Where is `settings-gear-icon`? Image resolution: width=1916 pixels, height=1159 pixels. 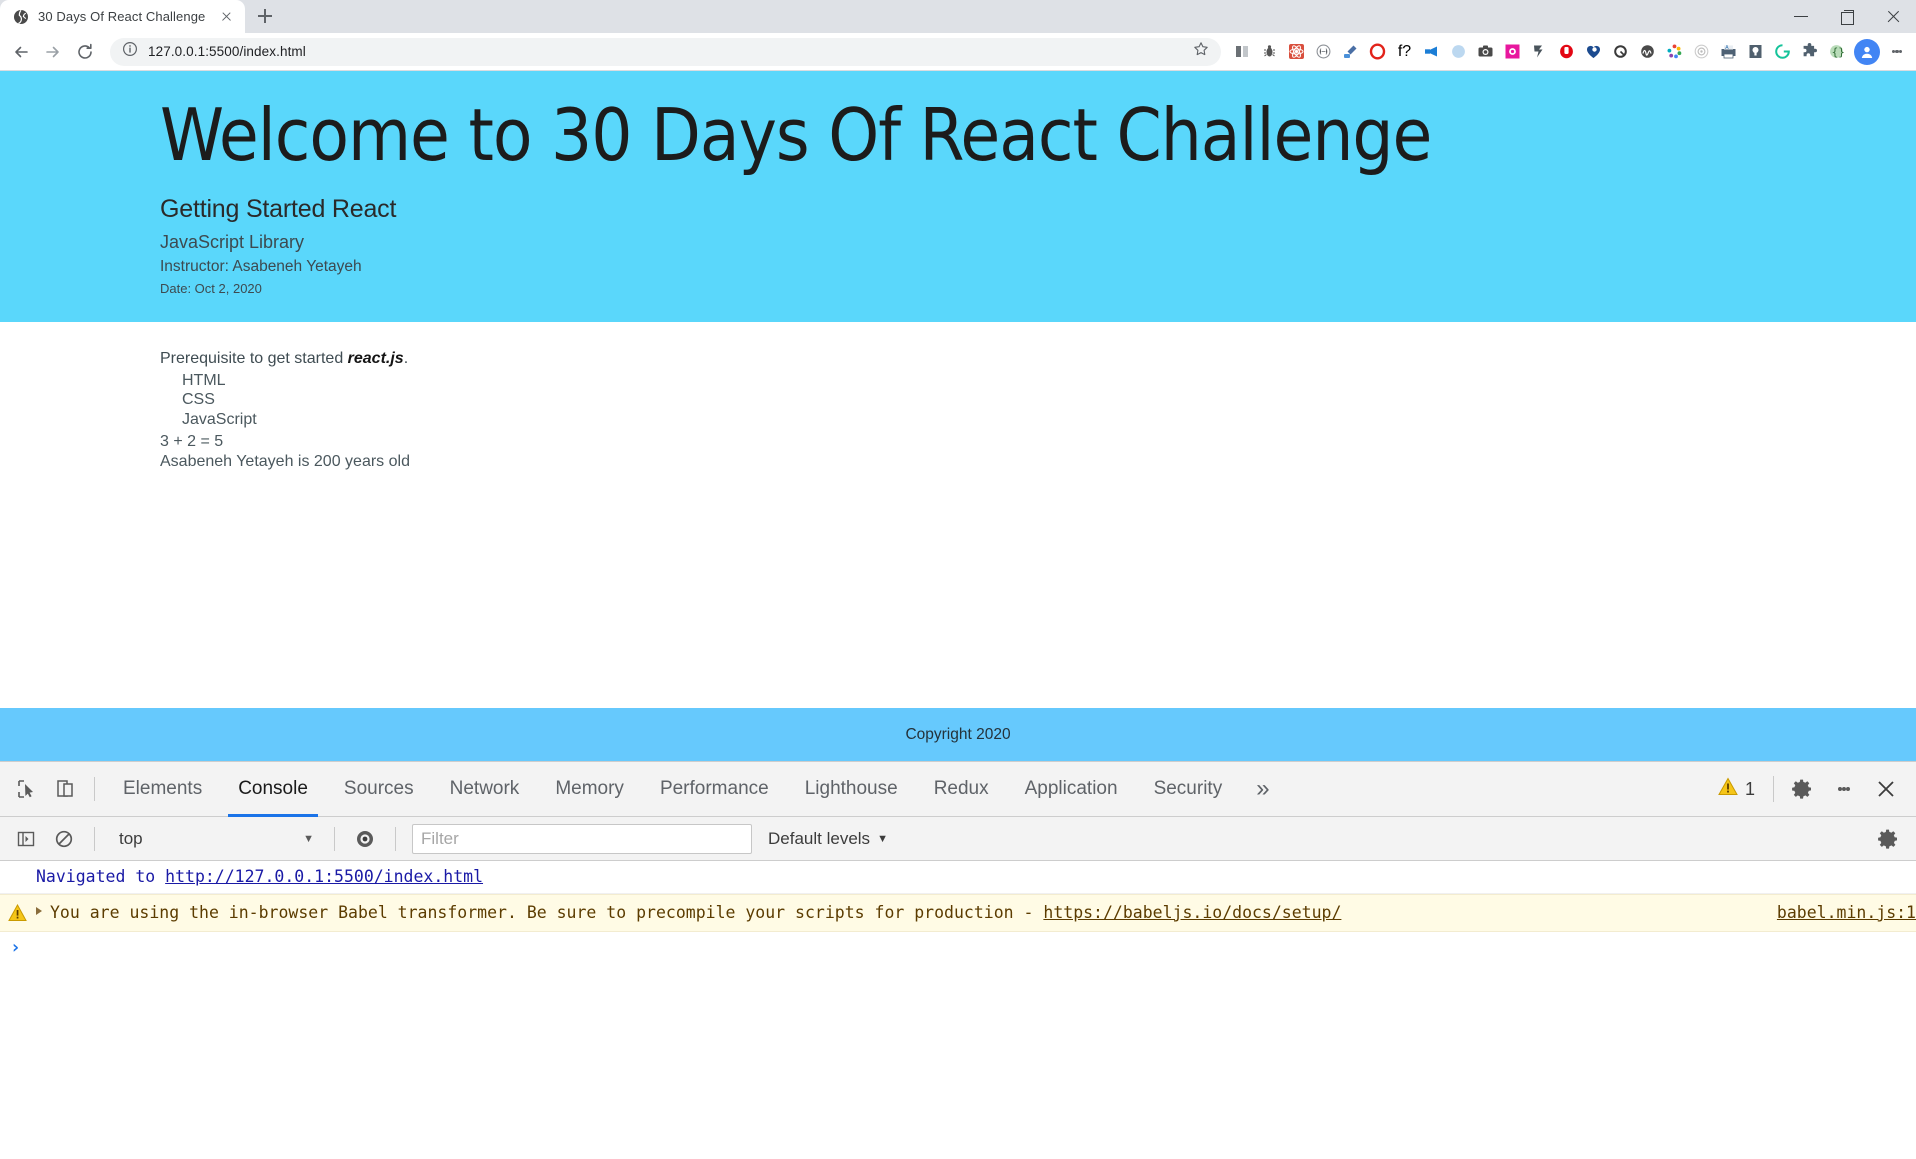
settings-gear-icon is located at coordinates (1802, 789).